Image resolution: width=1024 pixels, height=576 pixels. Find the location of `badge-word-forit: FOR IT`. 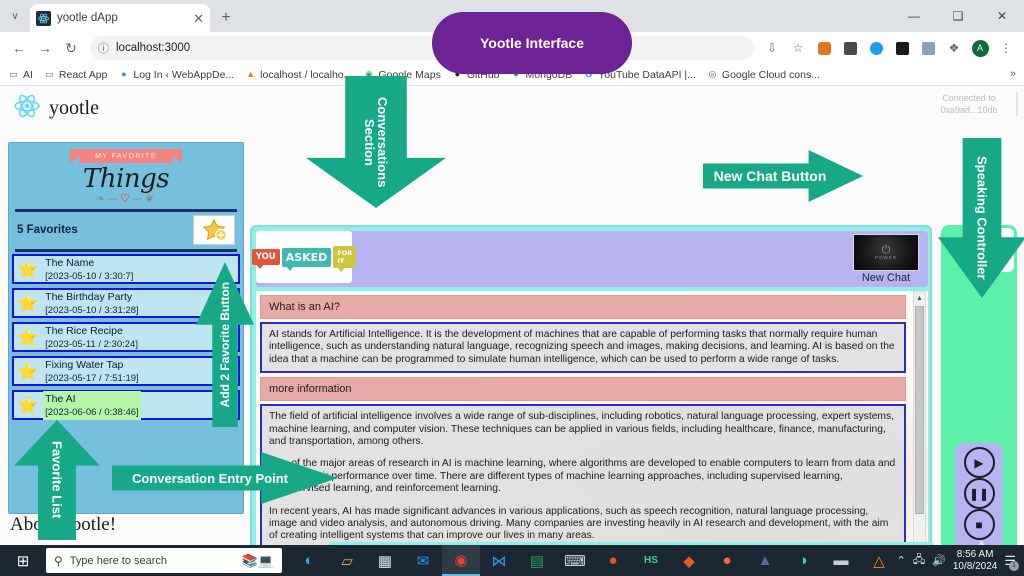

badge-word-forit: FOR IT is located at coordinates (345, 259).